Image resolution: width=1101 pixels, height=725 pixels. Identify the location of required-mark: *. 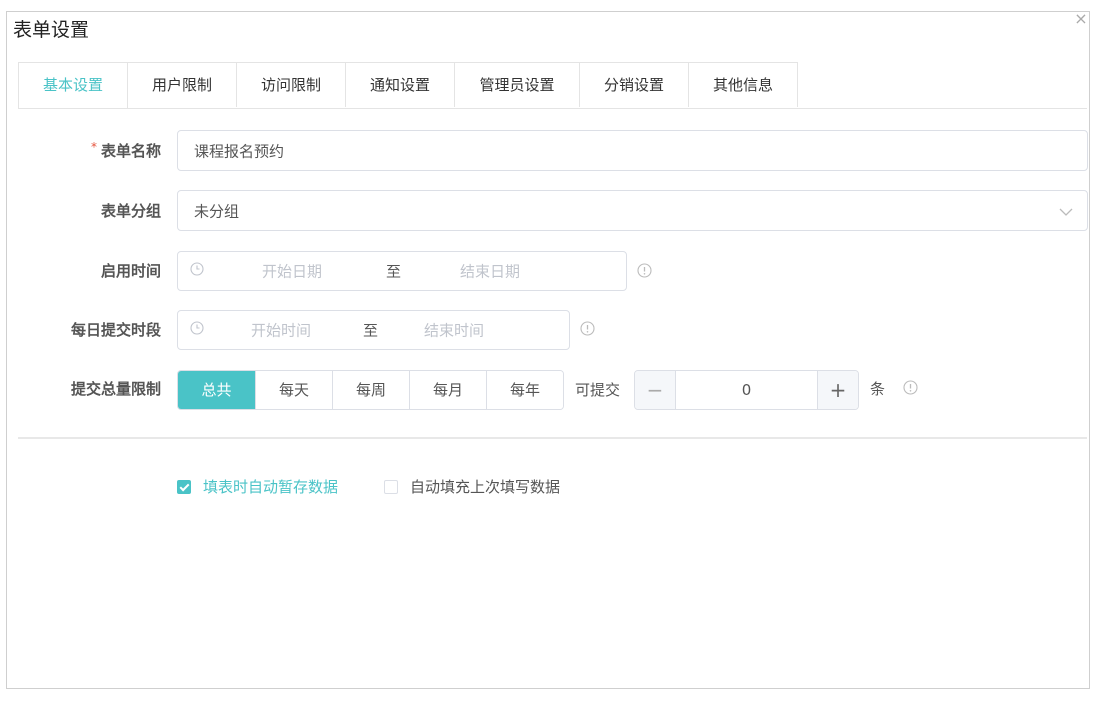
(93, 147).